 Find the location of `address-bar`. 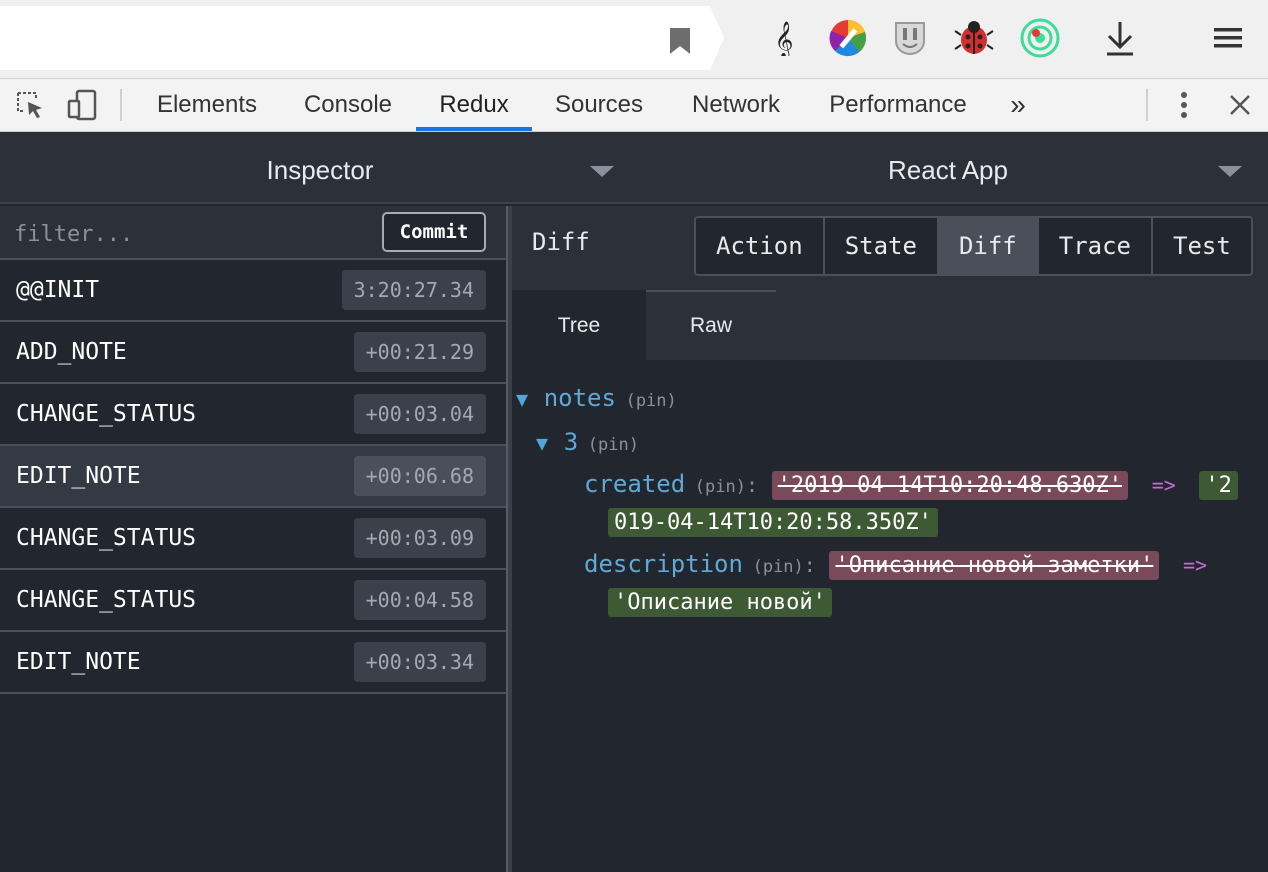

address-bar is located at coordinates (362, 38).